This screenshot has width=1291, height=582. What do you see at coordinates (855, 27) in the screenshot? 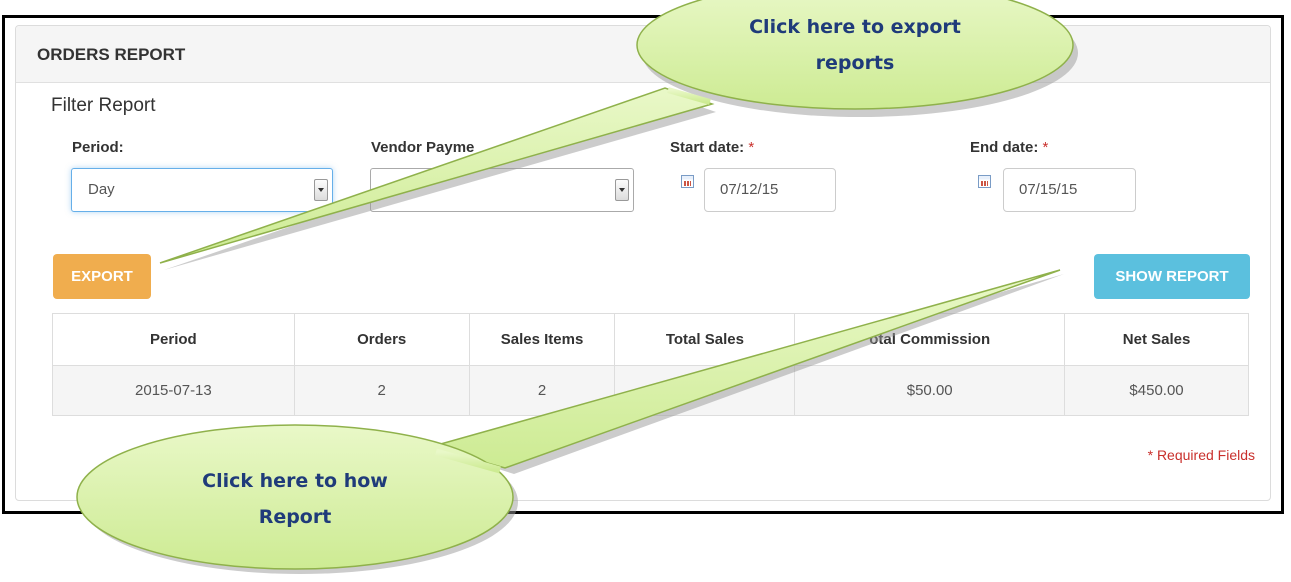
I see `export-callout-line1: Click here to export` at bounding box center [855, 27].